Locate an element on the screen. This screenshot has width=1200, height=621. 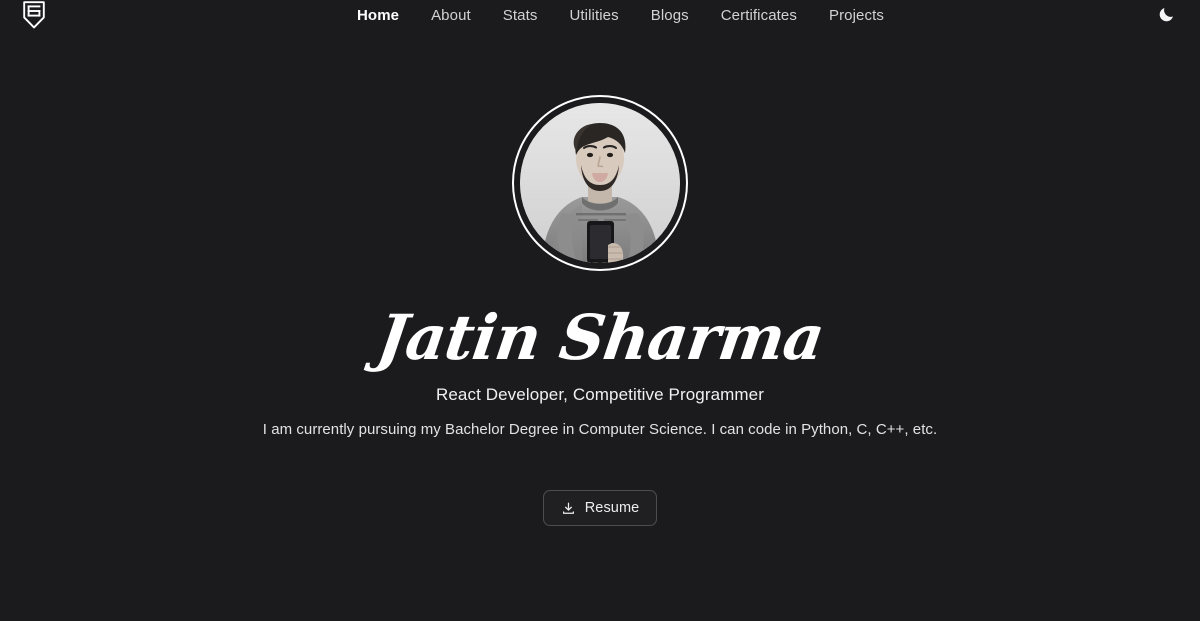
nav-item-about: About is located at coordinates (451, 15).